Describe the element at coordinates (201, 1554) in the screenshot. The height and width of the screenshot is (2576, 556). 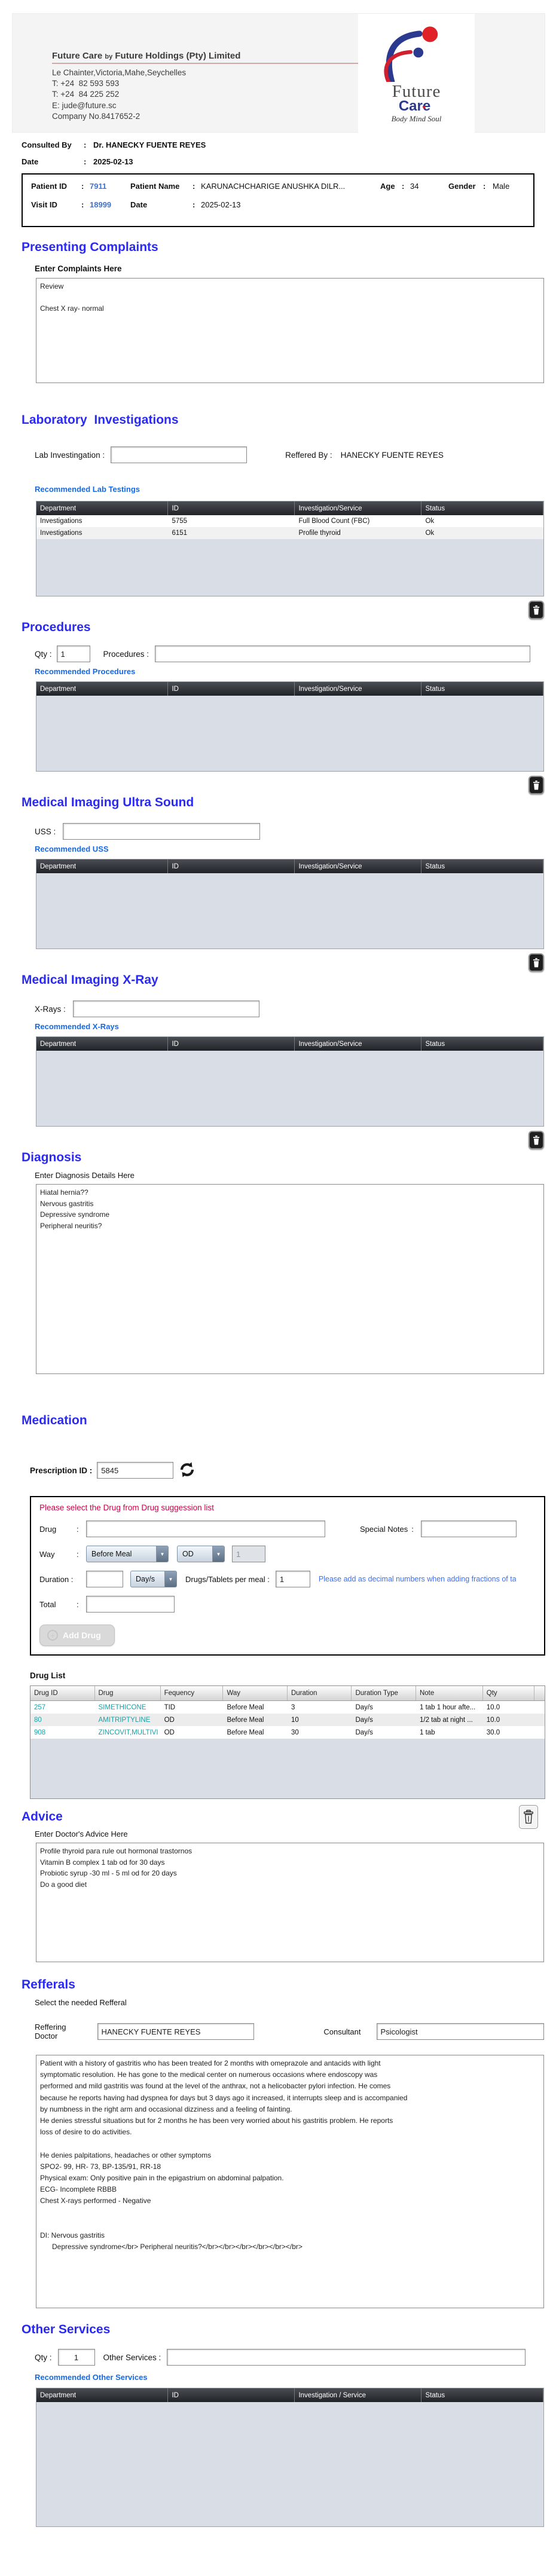
I see `frequency-select: OD ▼` at that location.